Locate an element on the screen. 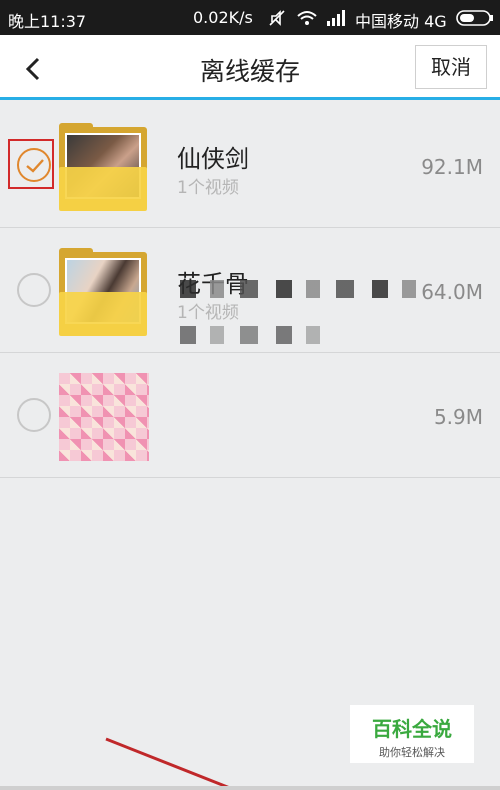  item-size: 92.1M is located at coordinates (452, 167).